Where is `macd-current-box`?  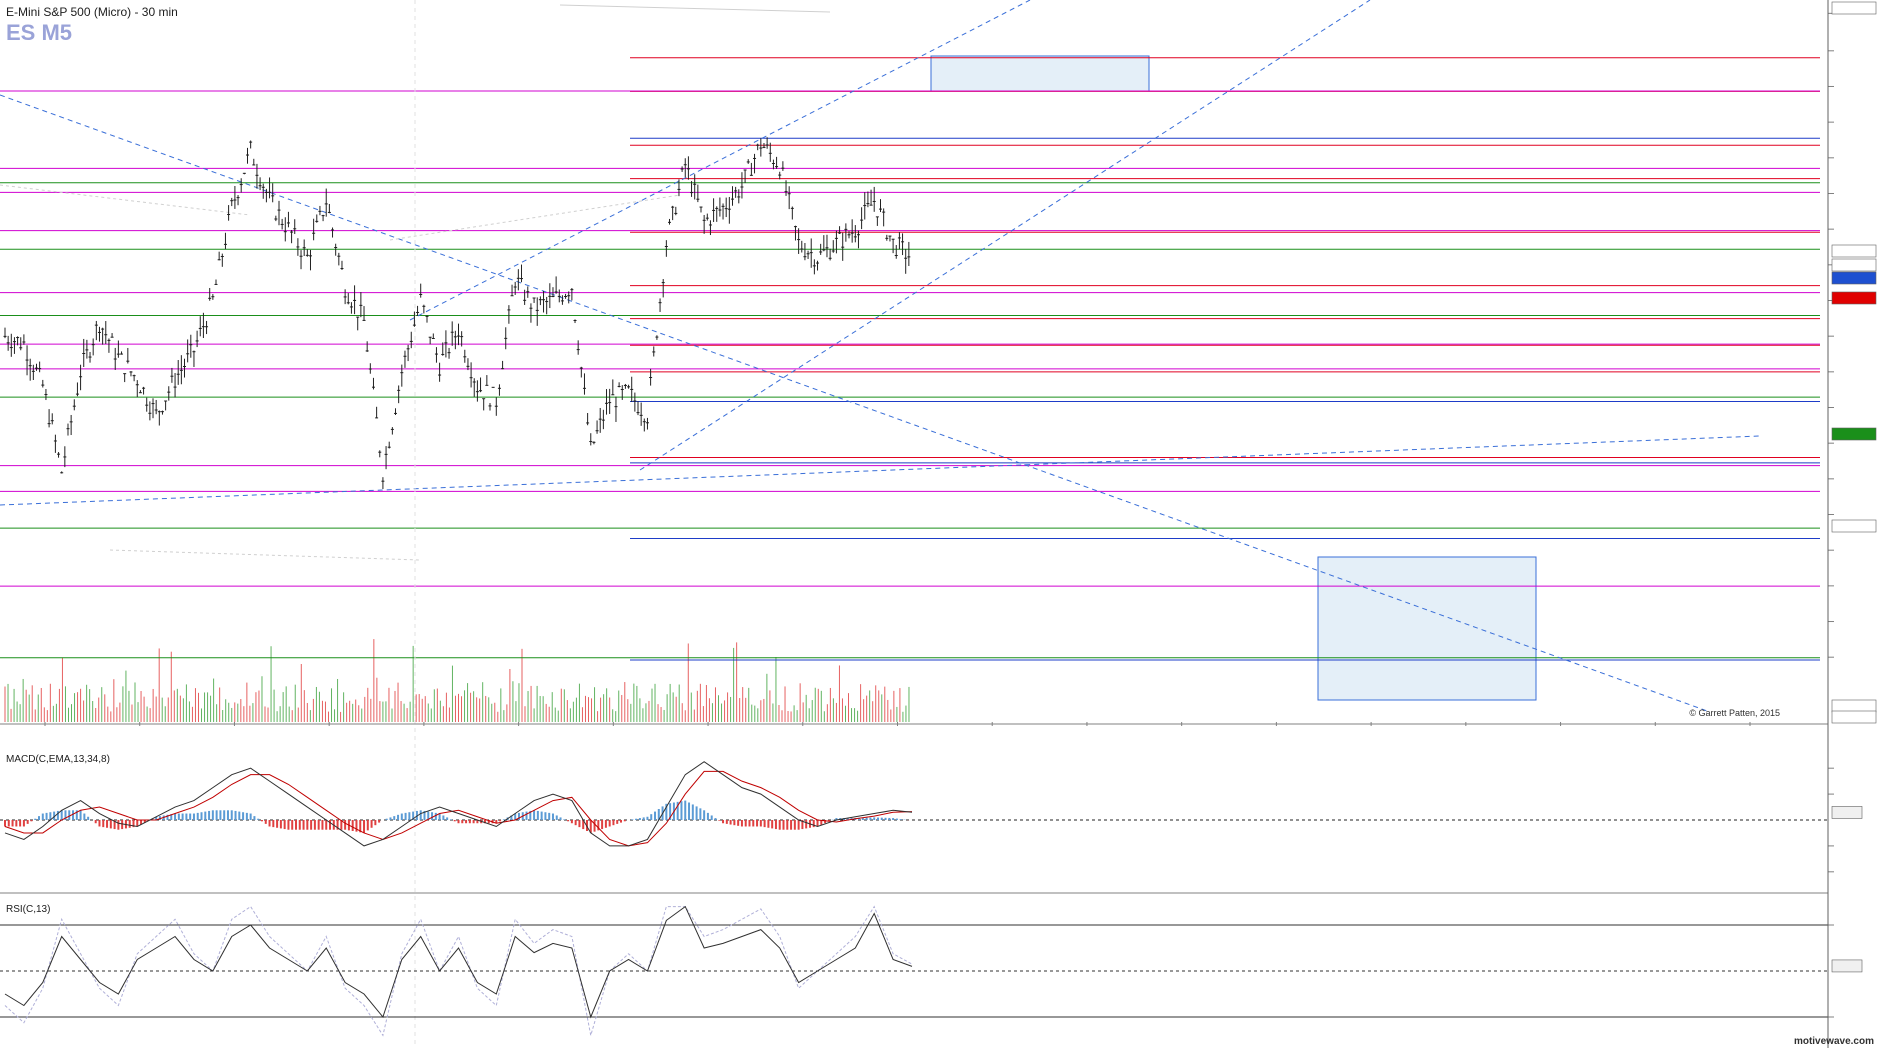 macd-current-box is located at coordinates (1847, 812).